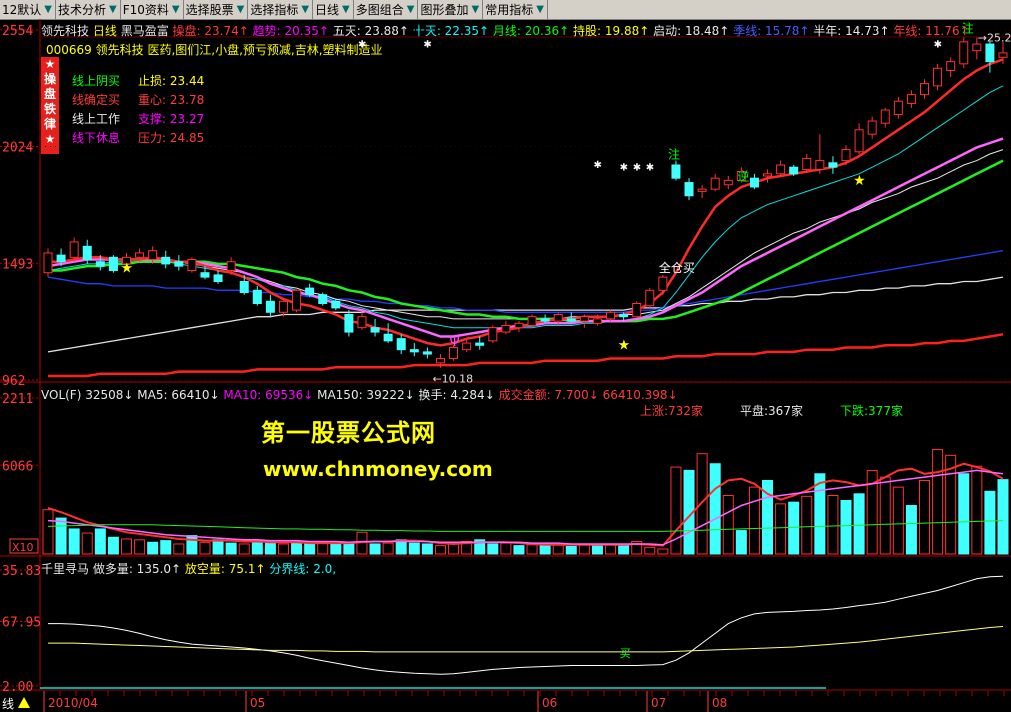 The image size is (1011, 712). I want to click on vol-item: VOL(F) 32508↓, so click(89, 395).